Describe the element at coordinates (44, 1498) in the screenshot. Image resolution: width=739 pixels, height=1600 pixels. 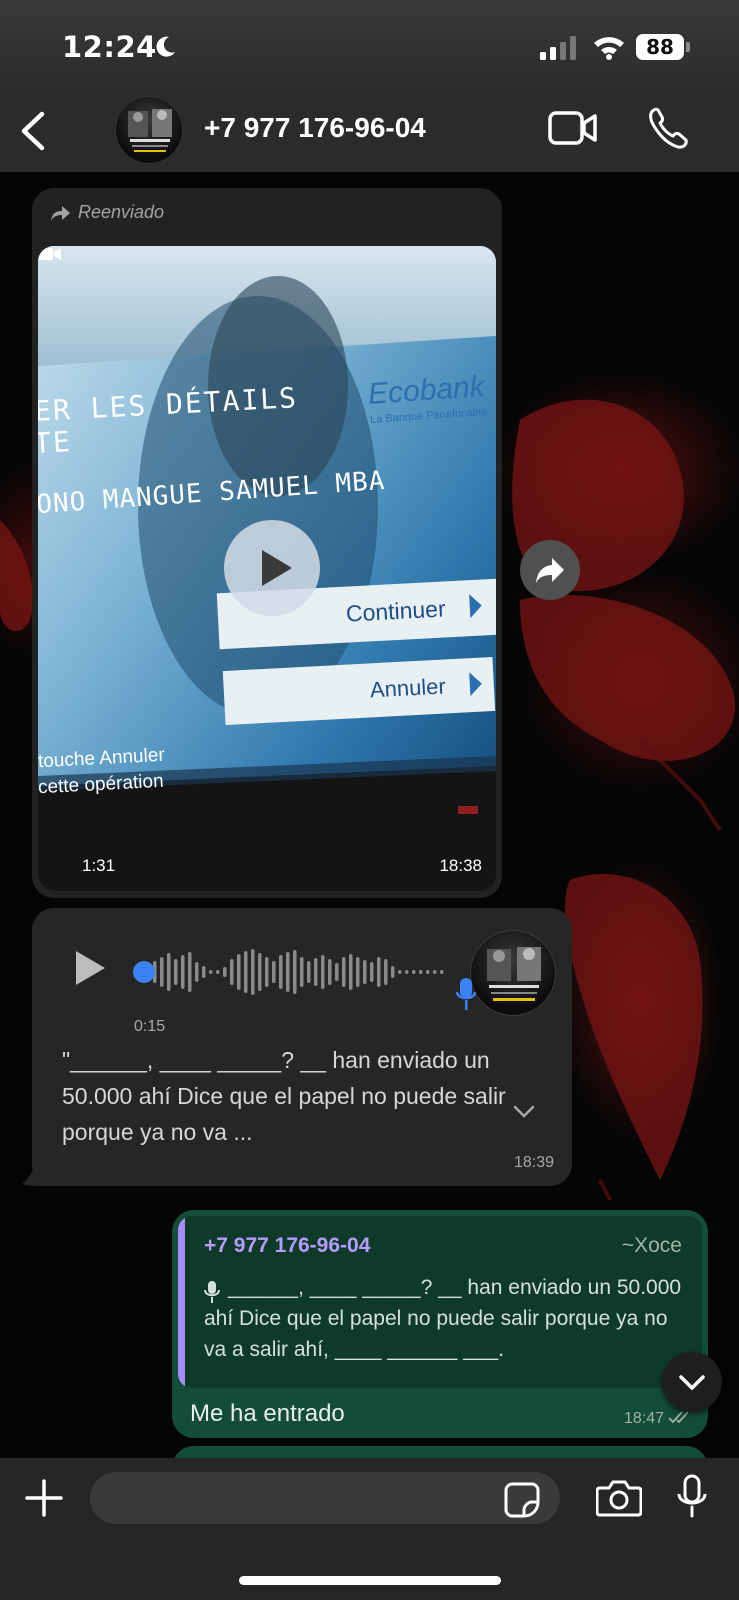
I see `plus-icon` at that location.